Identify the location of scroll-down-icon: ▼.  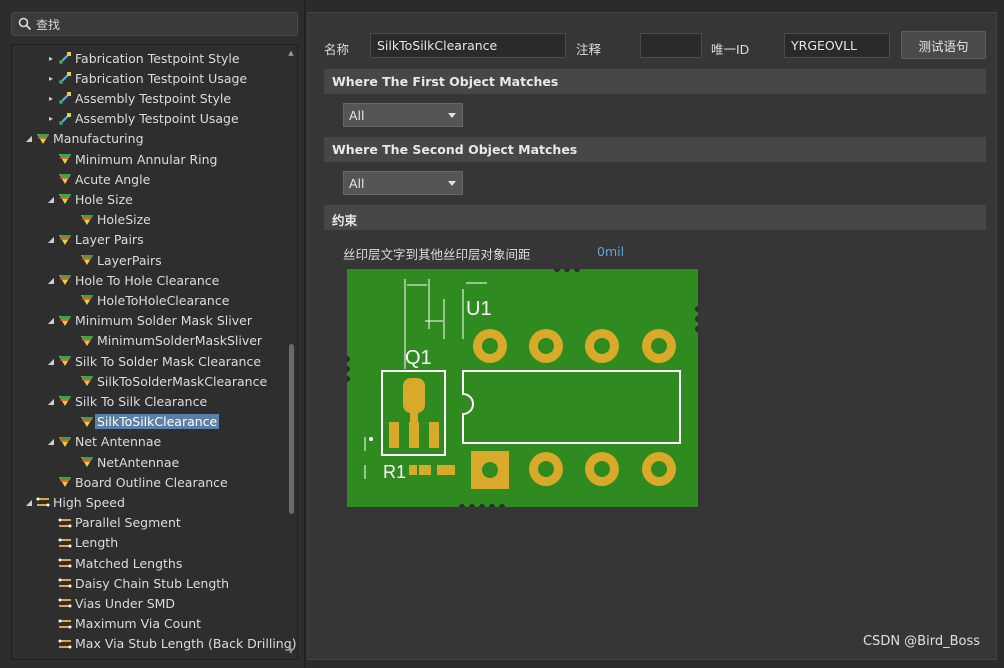
(291, 651).